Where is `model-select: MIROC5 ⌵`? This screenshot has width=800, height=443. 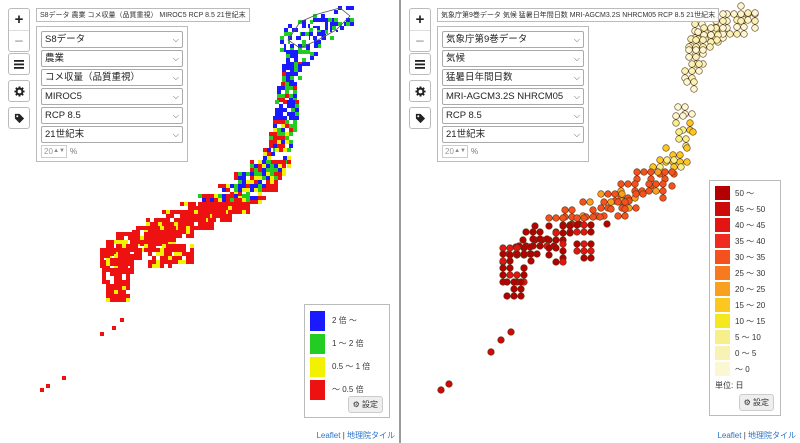
model-select: MIROC5 ⌵ is located at coordinates (112, 96).